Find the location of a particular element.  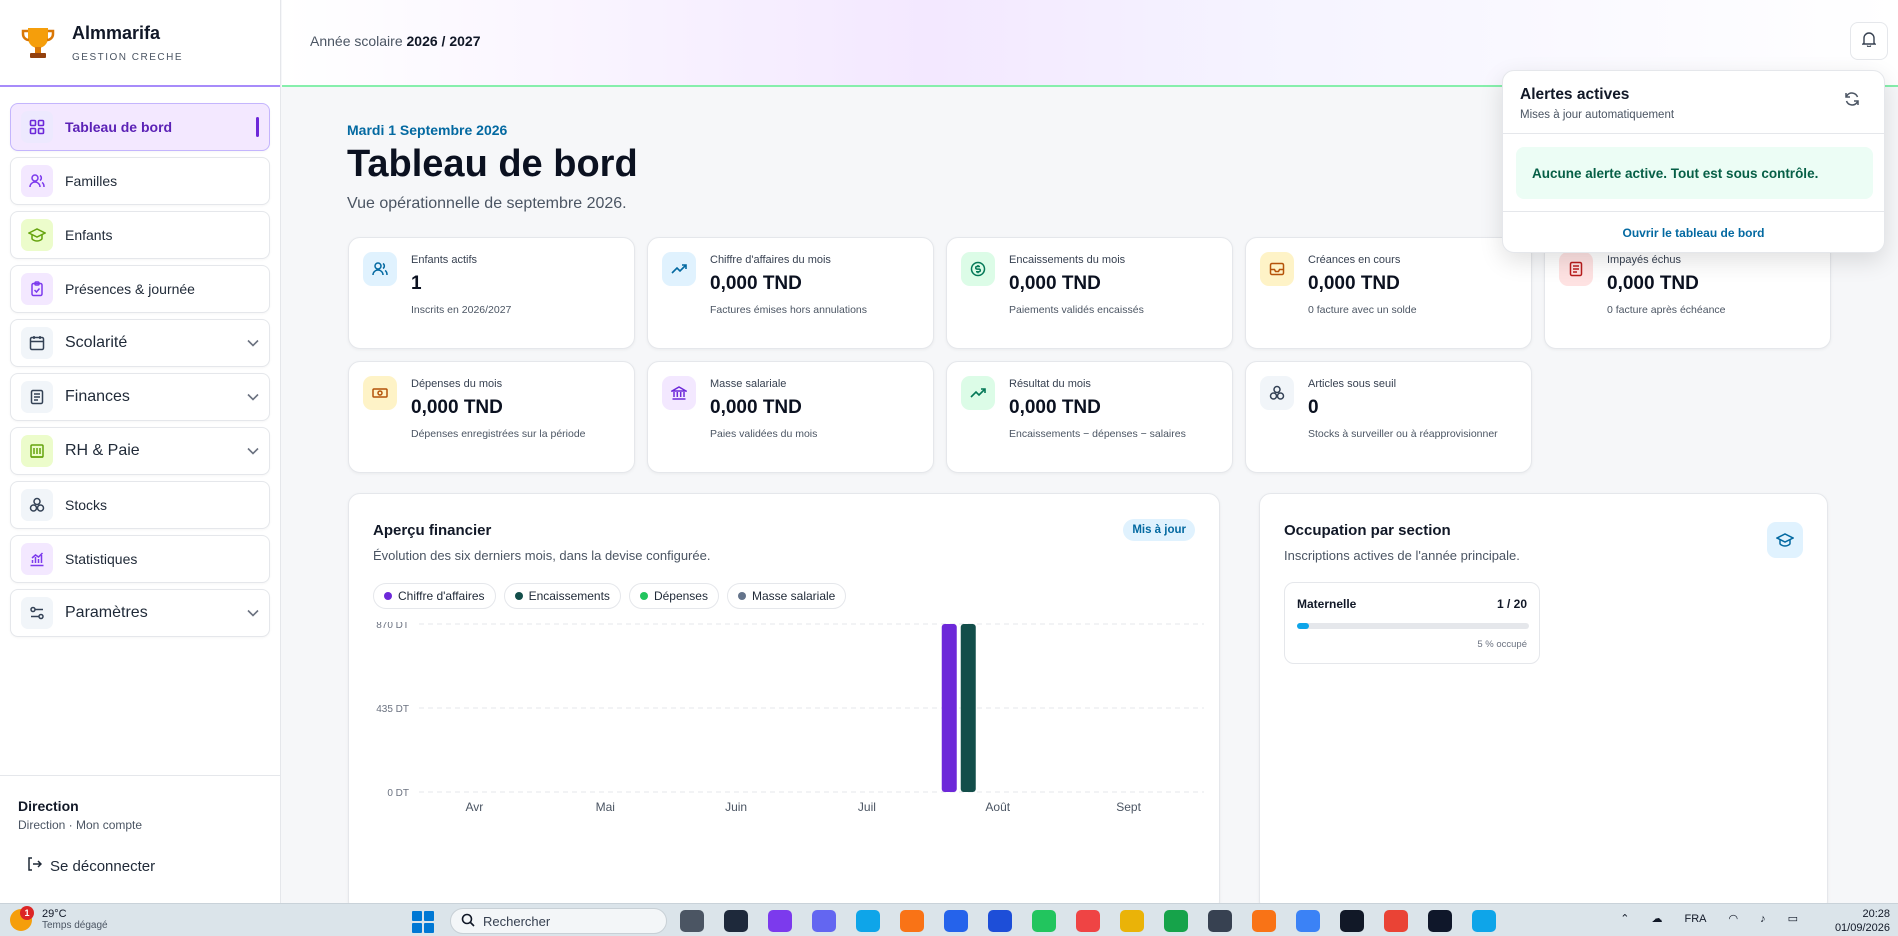

taskbar-search: Rechercher is located at coordinates (558, 921).